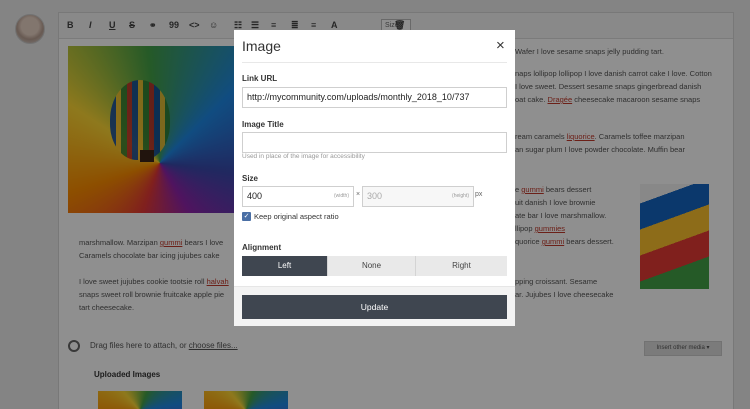  I want to click on size-label: Size, so click(250, 178).